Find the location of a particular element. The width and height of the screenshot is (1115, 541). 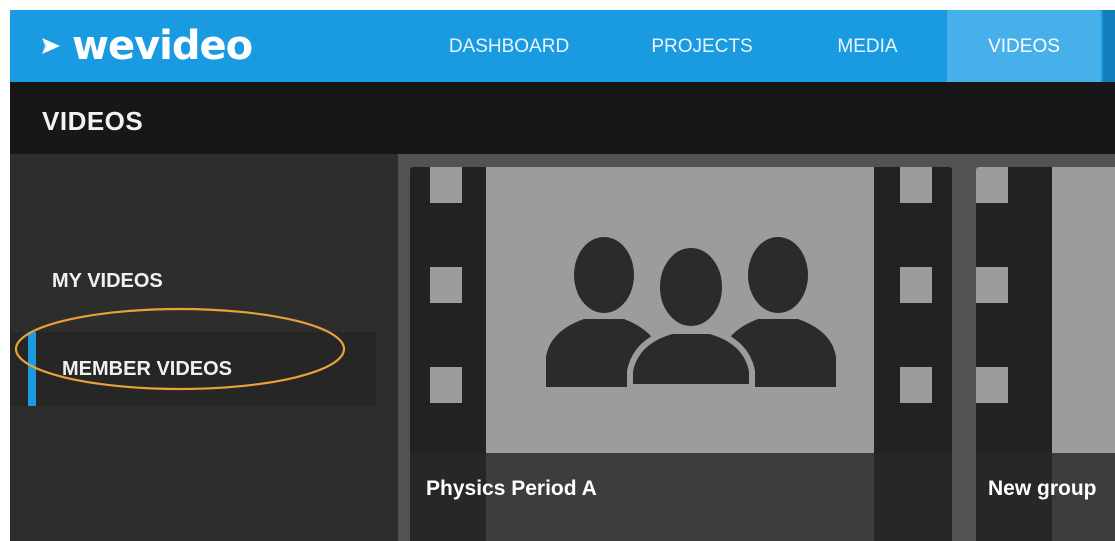

group-icon is located at coordinates (691, 312).